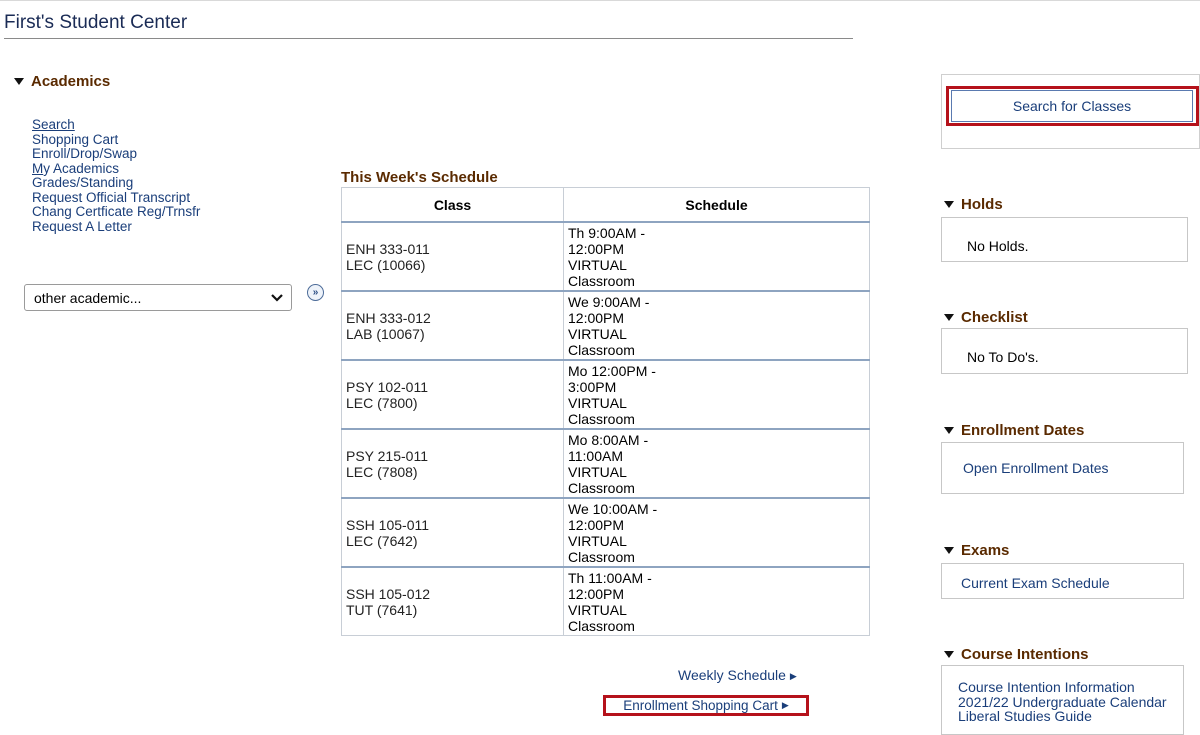  I want to click on enrollment-dates-section-toggle: Enrollment Dates, so click(1014, 430).